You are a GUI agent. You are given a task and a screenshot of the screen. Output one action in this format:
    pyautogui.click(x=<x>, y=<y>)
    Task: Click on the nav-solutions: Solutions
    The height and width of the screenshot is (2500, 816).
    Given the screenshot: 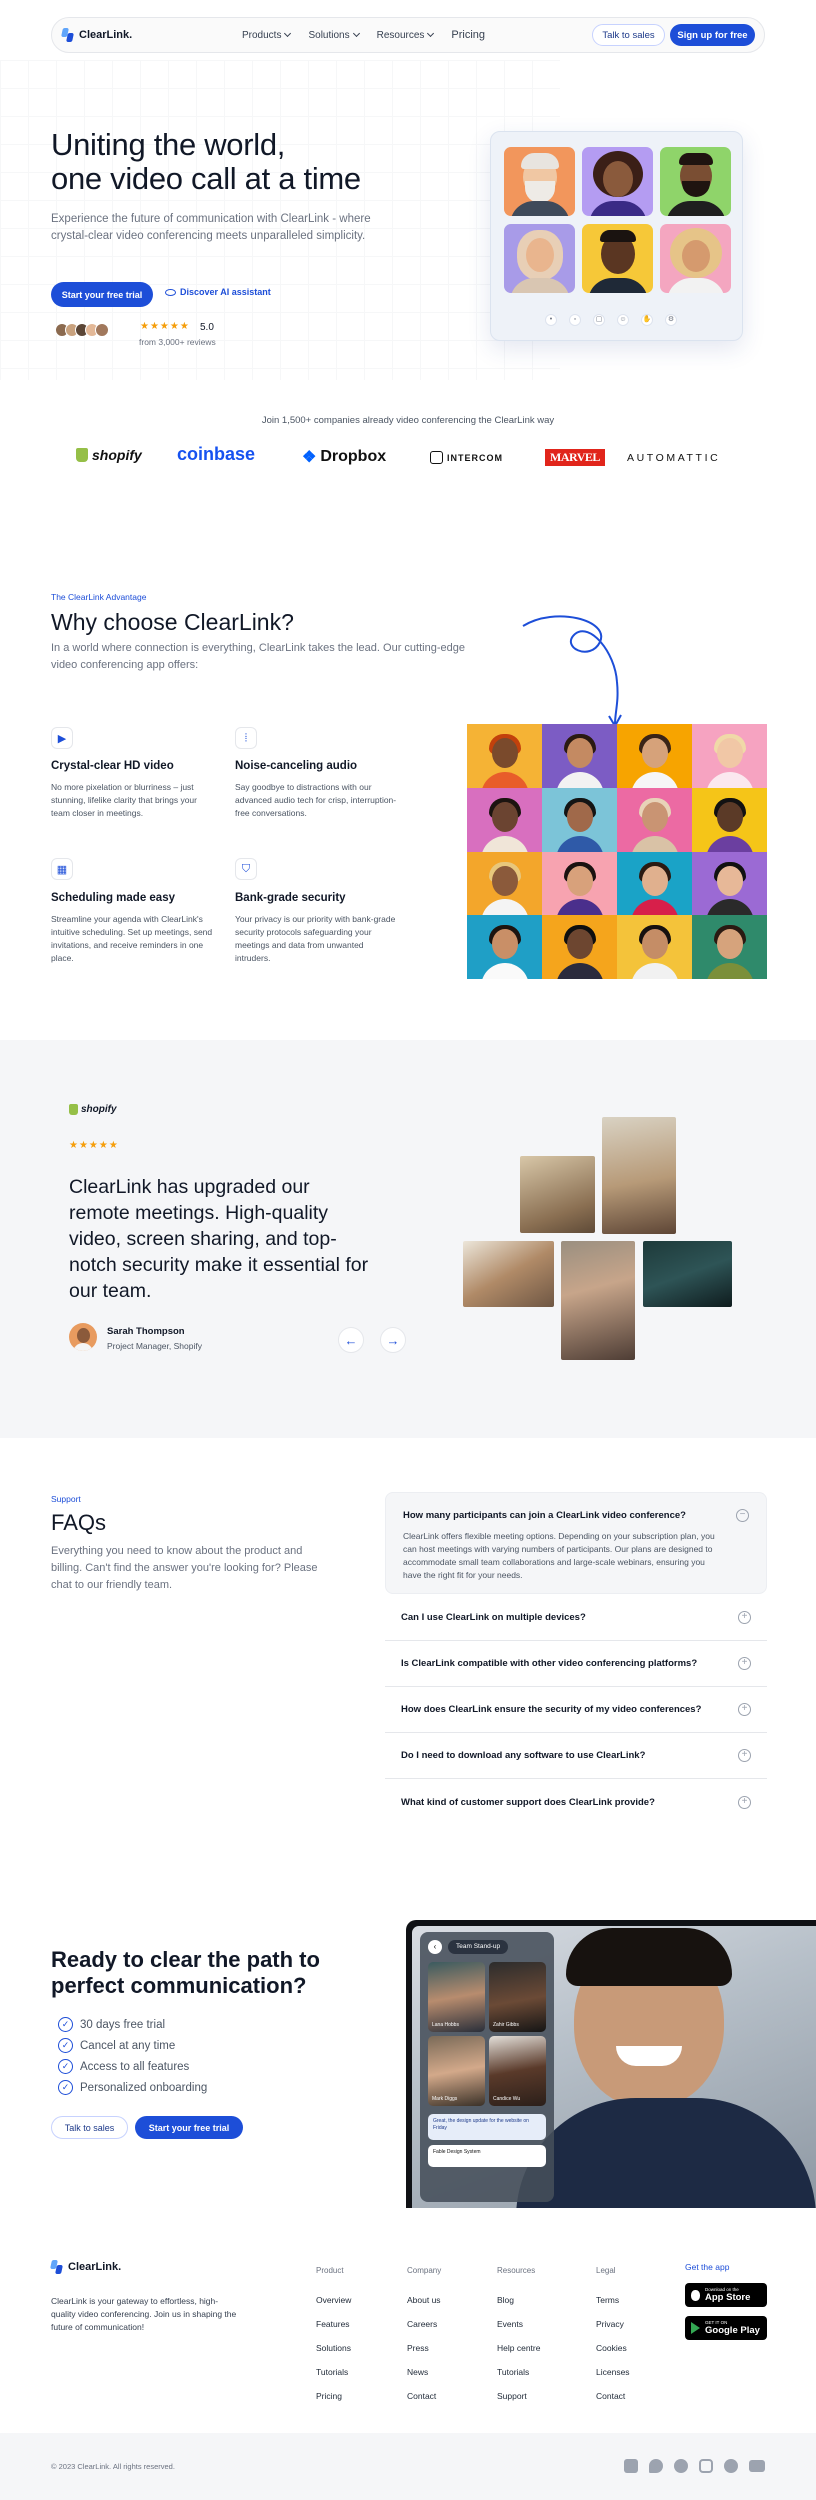 What is the action you would take?
    pyautogui.click(x=334, y=35)
    